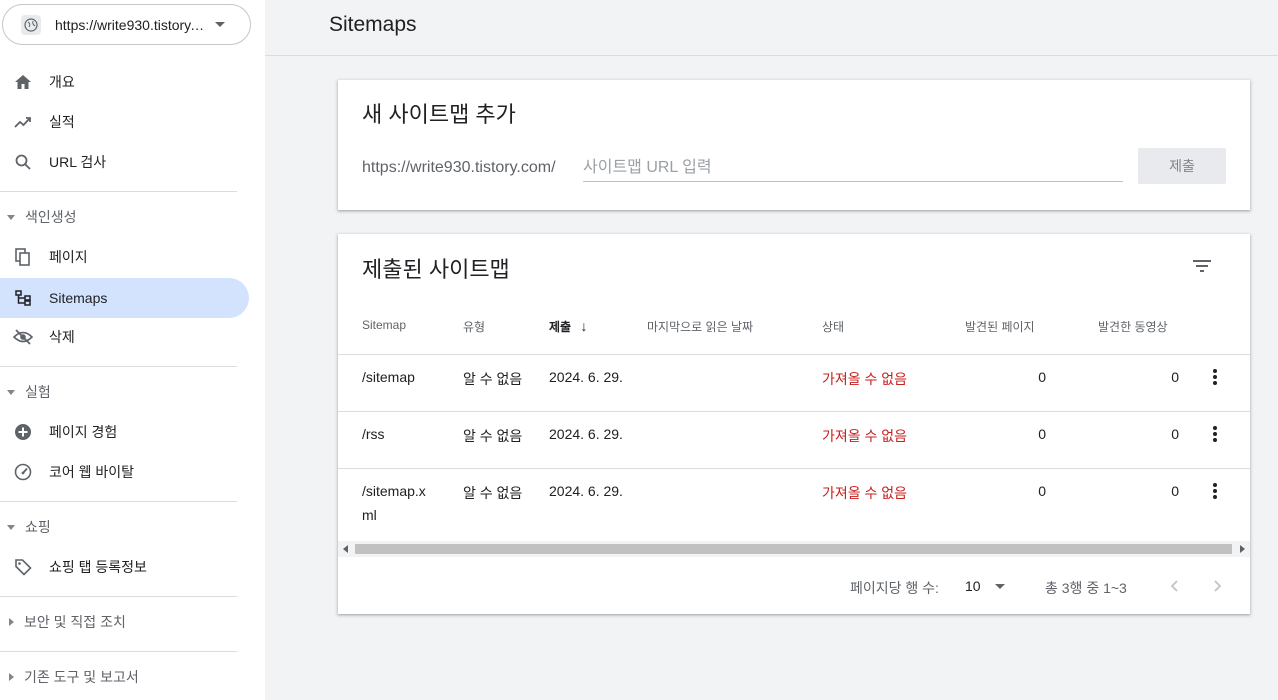 The height and width of the screenshot is (700, 1278). What do you see at coordinates (62, 82) in the screenshot?
I see `sidebar-item-label: 개요` at bounding box center [62, 82].